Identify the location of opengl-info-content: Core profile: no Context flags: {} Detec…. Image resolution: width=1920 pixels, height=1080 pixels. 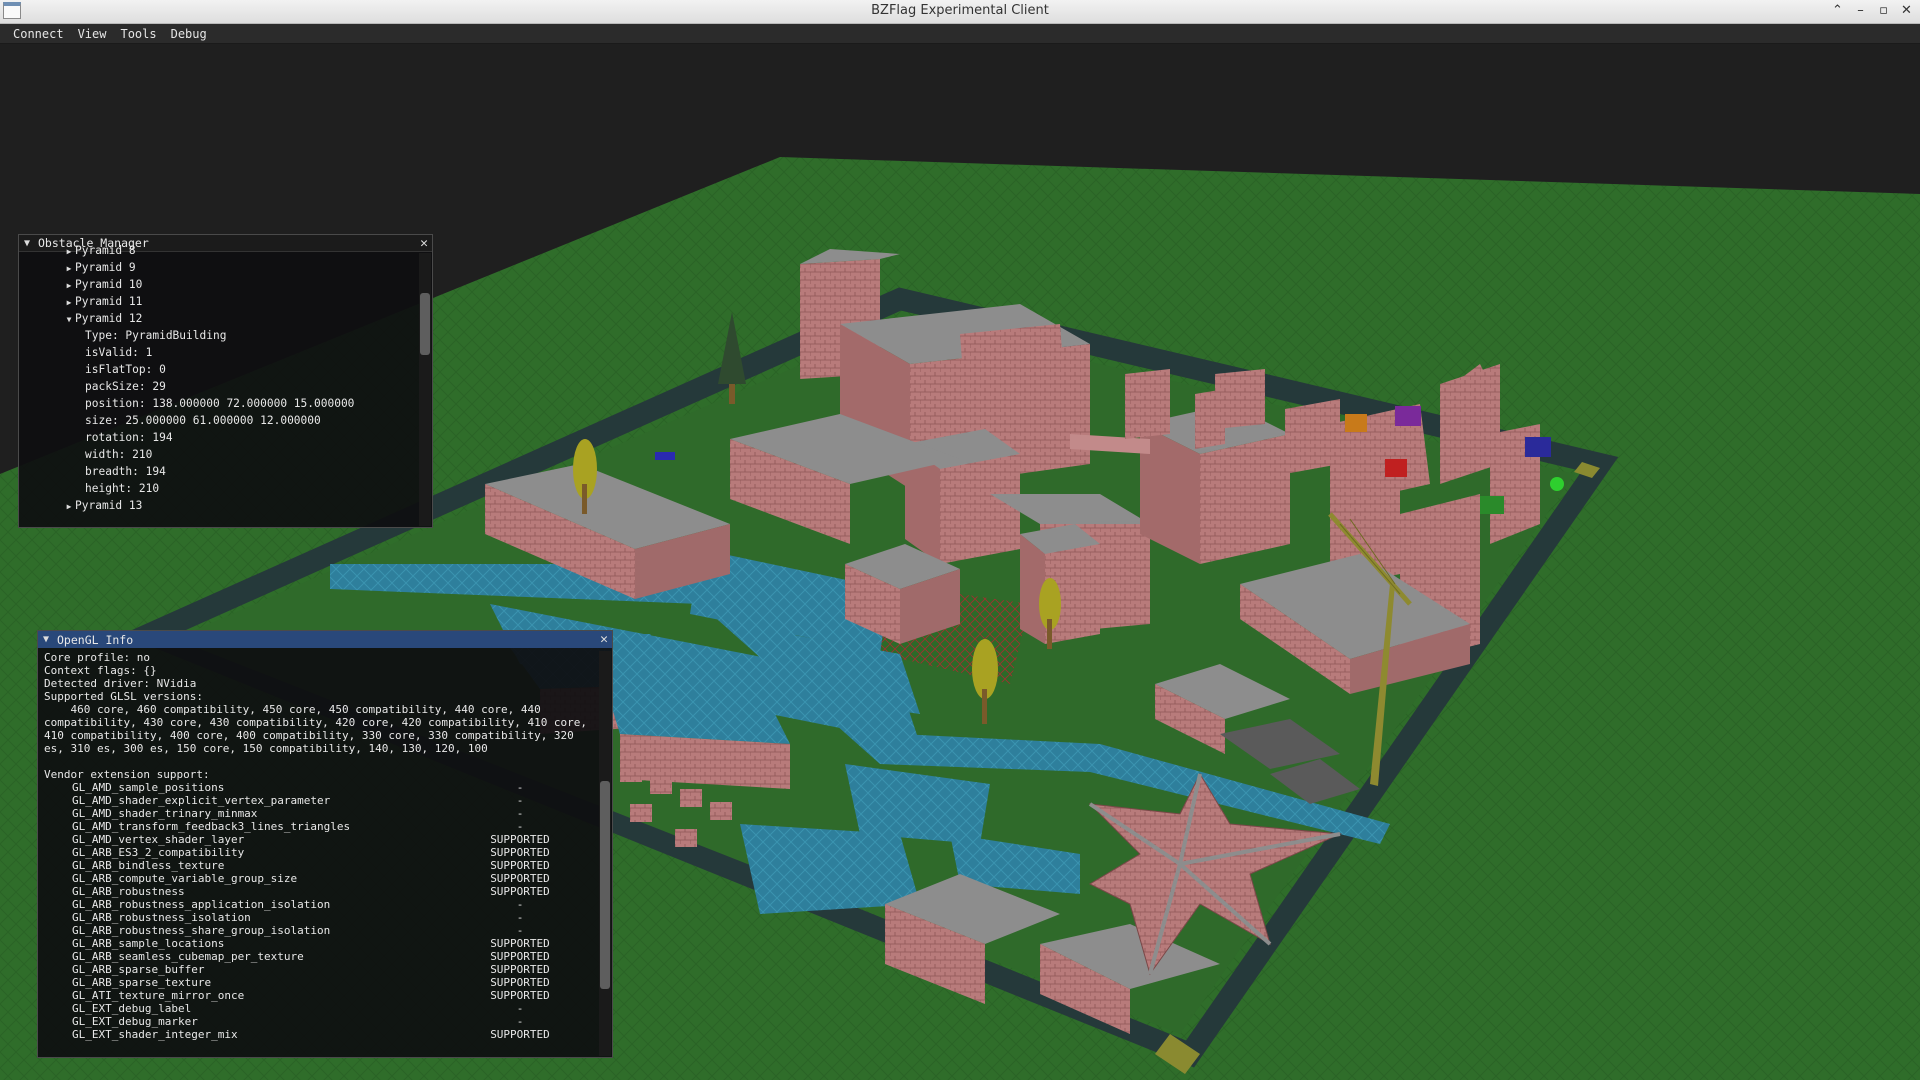
(319, 854).